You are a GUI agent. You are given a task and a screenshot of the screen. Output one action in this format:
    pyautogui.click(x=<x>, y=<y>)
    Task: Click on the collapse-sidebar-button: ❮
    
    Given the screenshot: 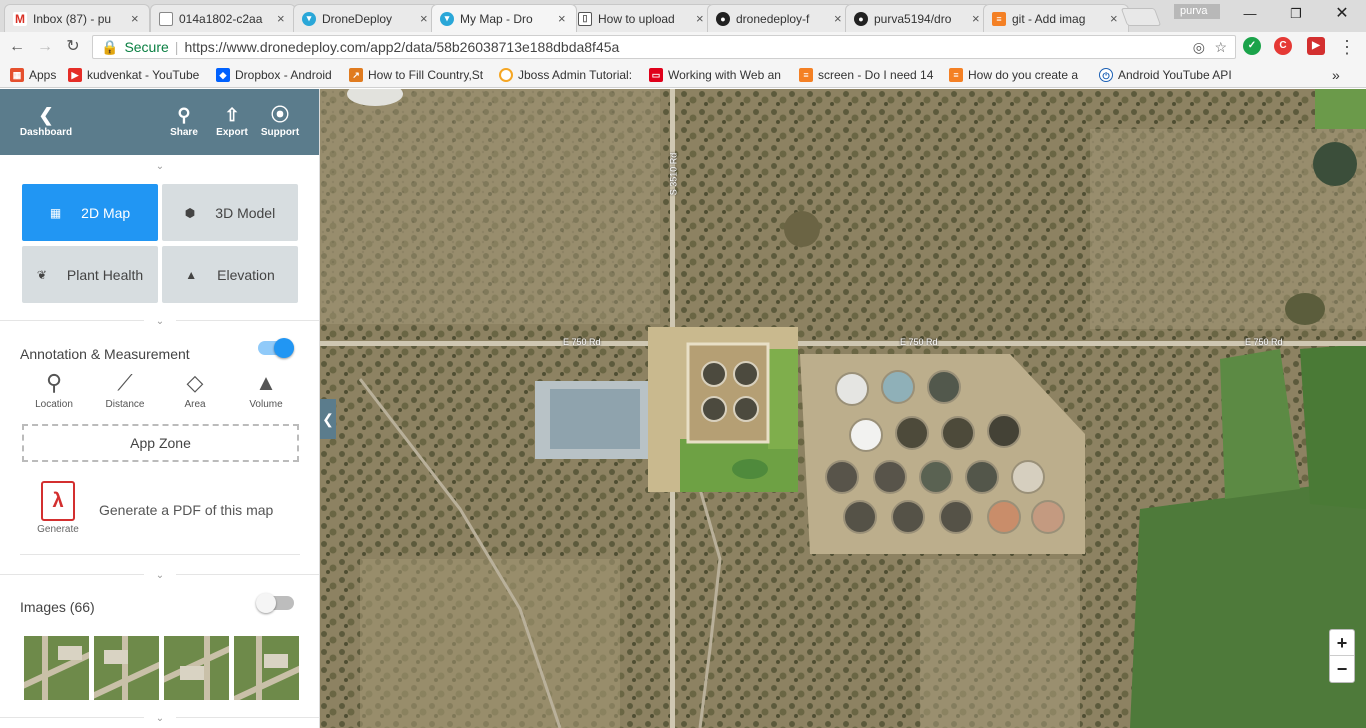 What is the action you would take?
    pyautogui.click(x=328, y=419)
    